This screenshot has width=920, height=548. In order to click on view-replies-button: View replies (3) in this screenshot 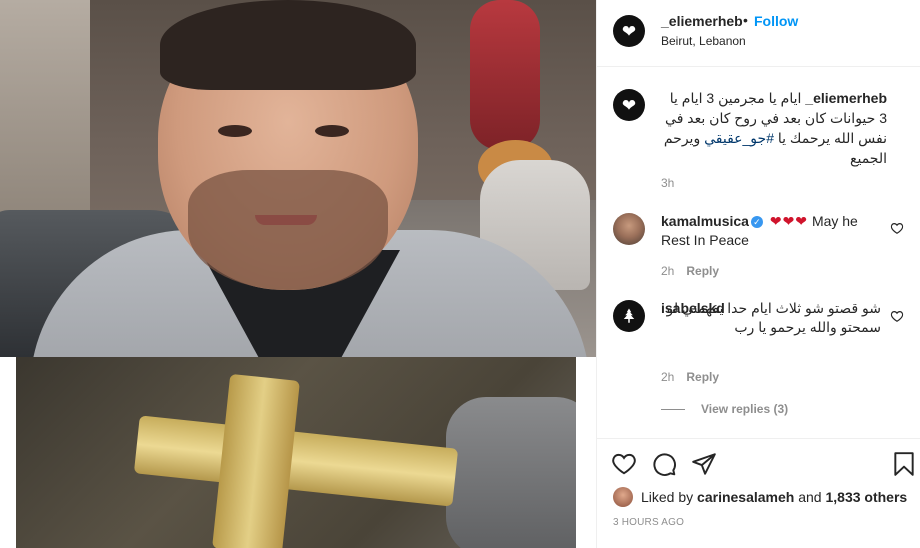, I will do `click(724, 409)`.